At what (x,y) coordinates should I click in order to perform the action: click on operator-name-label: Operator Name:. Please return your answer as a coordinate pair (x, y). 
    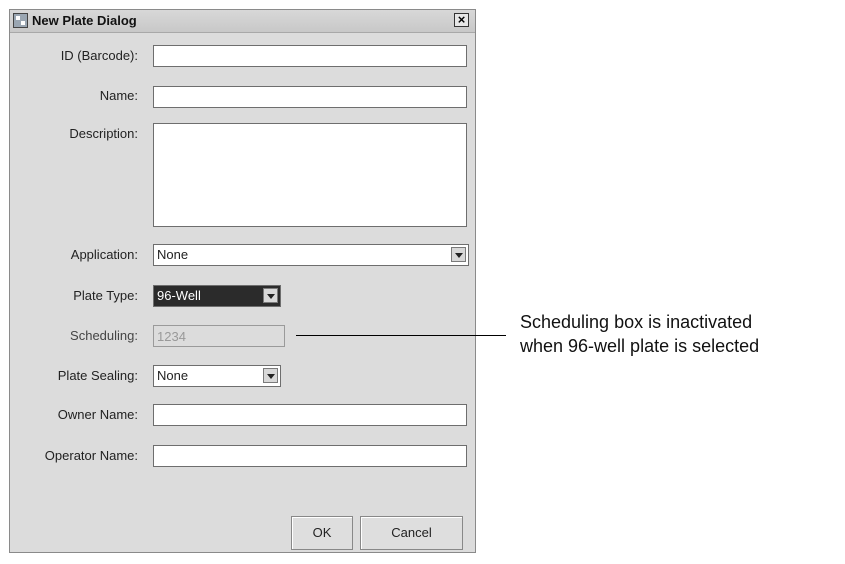
    Looking at the image, I should click on (91, 455).